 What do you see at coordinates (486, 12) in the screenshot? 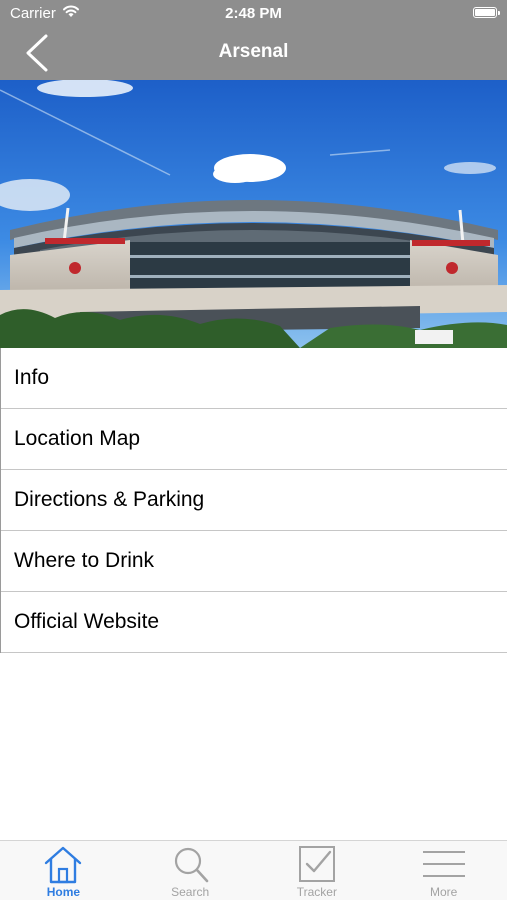
I see `battery-icon` at bounding box center [486, 12].